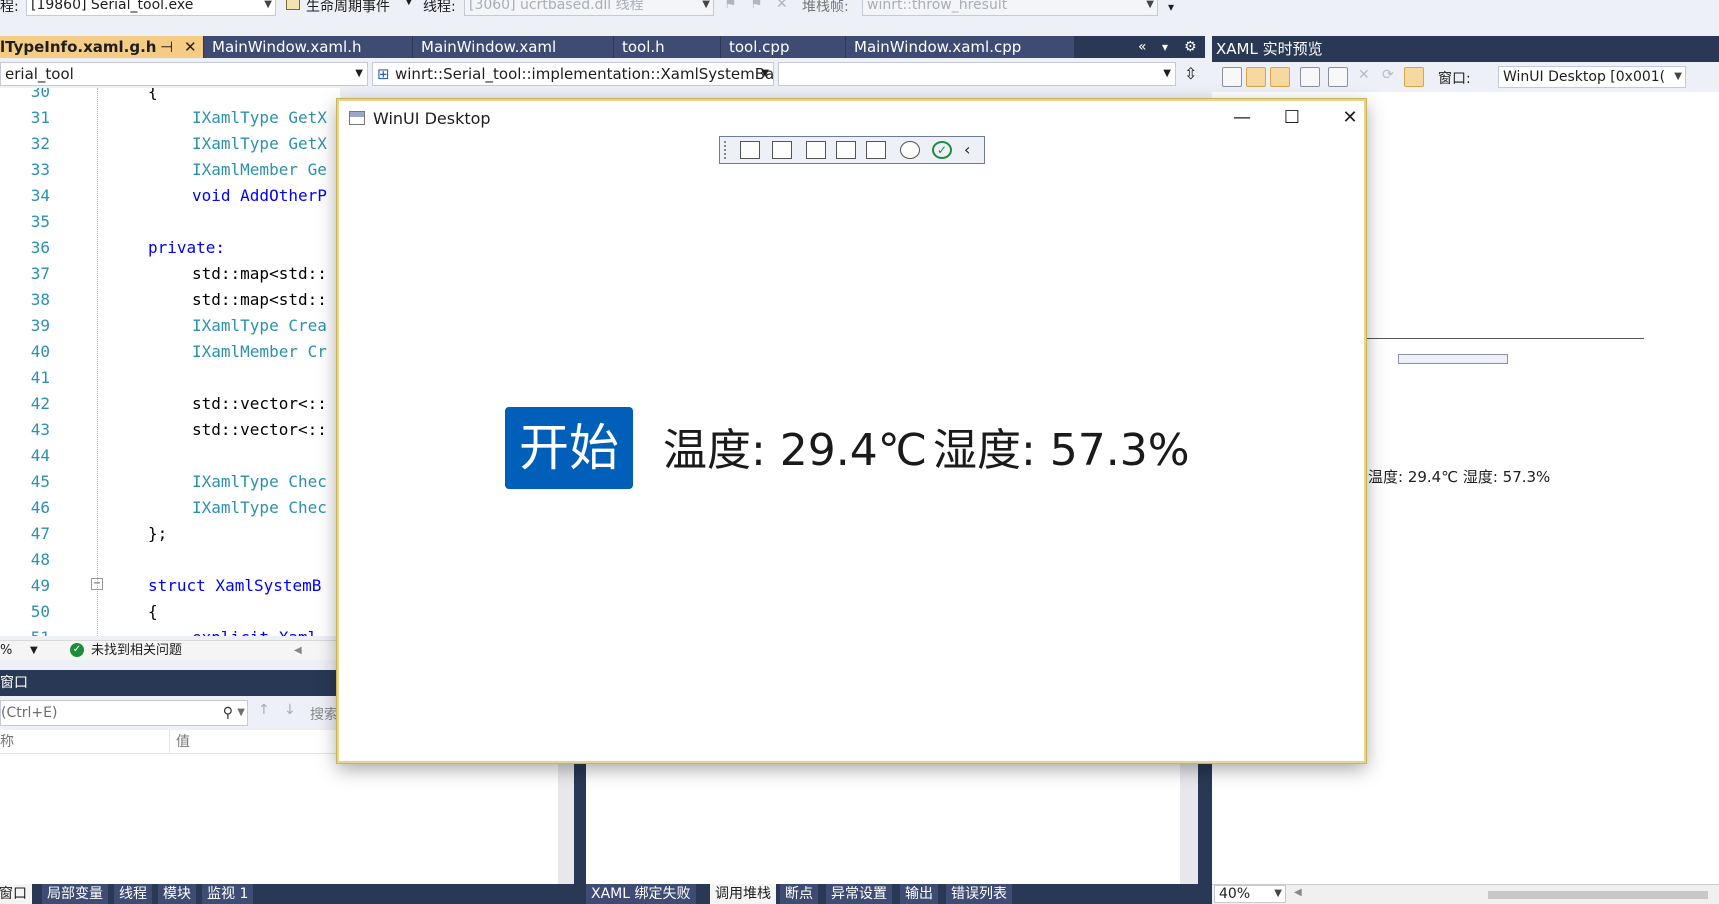  I want to click on start-button: 开始, so click(569, 448).